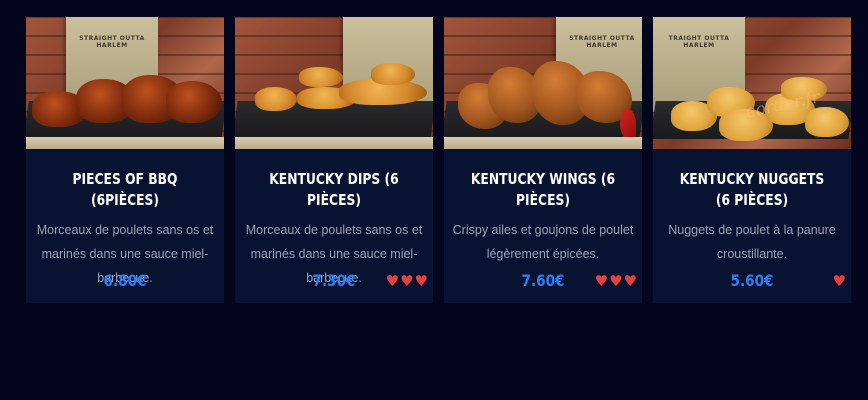 This screenshot has width=868, height=400. I want to click on product-price: 6.80€, so click(125, 280).